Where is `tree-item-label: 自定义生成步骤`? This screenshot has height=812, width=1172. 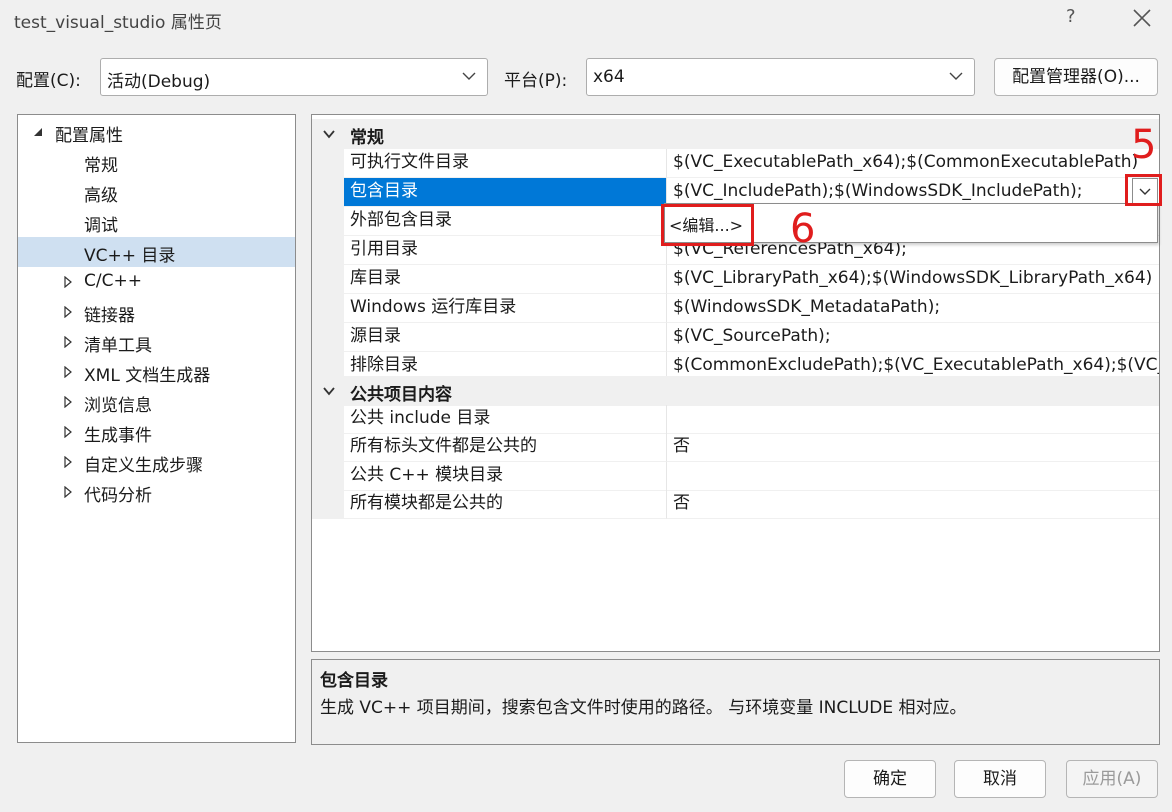
tree-item-label: 自定义生成步骤 is located at coordinates (143, 466).